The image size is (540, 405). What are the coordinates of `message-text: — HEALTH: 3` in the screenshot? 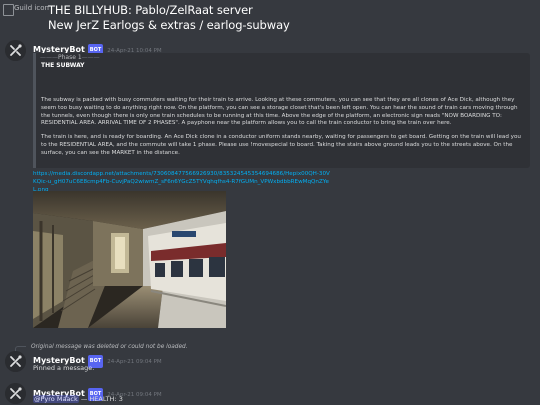 It's located at (101, 399).